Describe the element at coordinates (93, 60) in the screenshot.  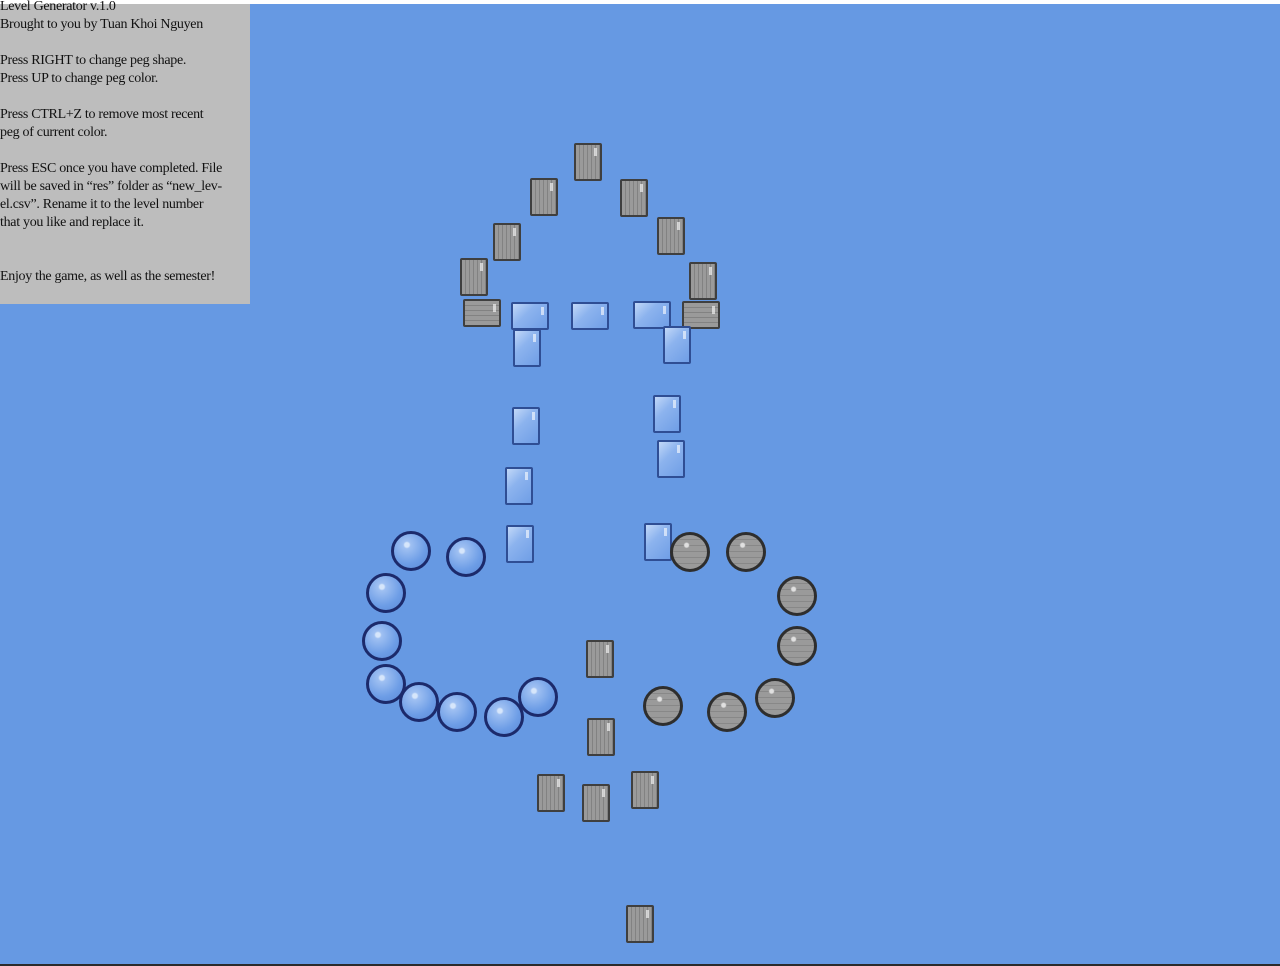
I see `shape-hint: Press RIGHT to change peg shape.` at that location.